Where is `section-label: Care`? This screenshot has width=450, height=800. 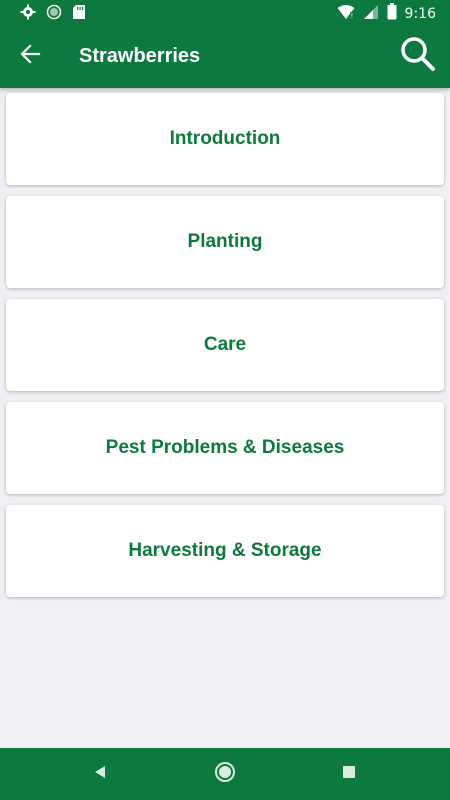 section-label: Care is located at coordinates (225, 344).